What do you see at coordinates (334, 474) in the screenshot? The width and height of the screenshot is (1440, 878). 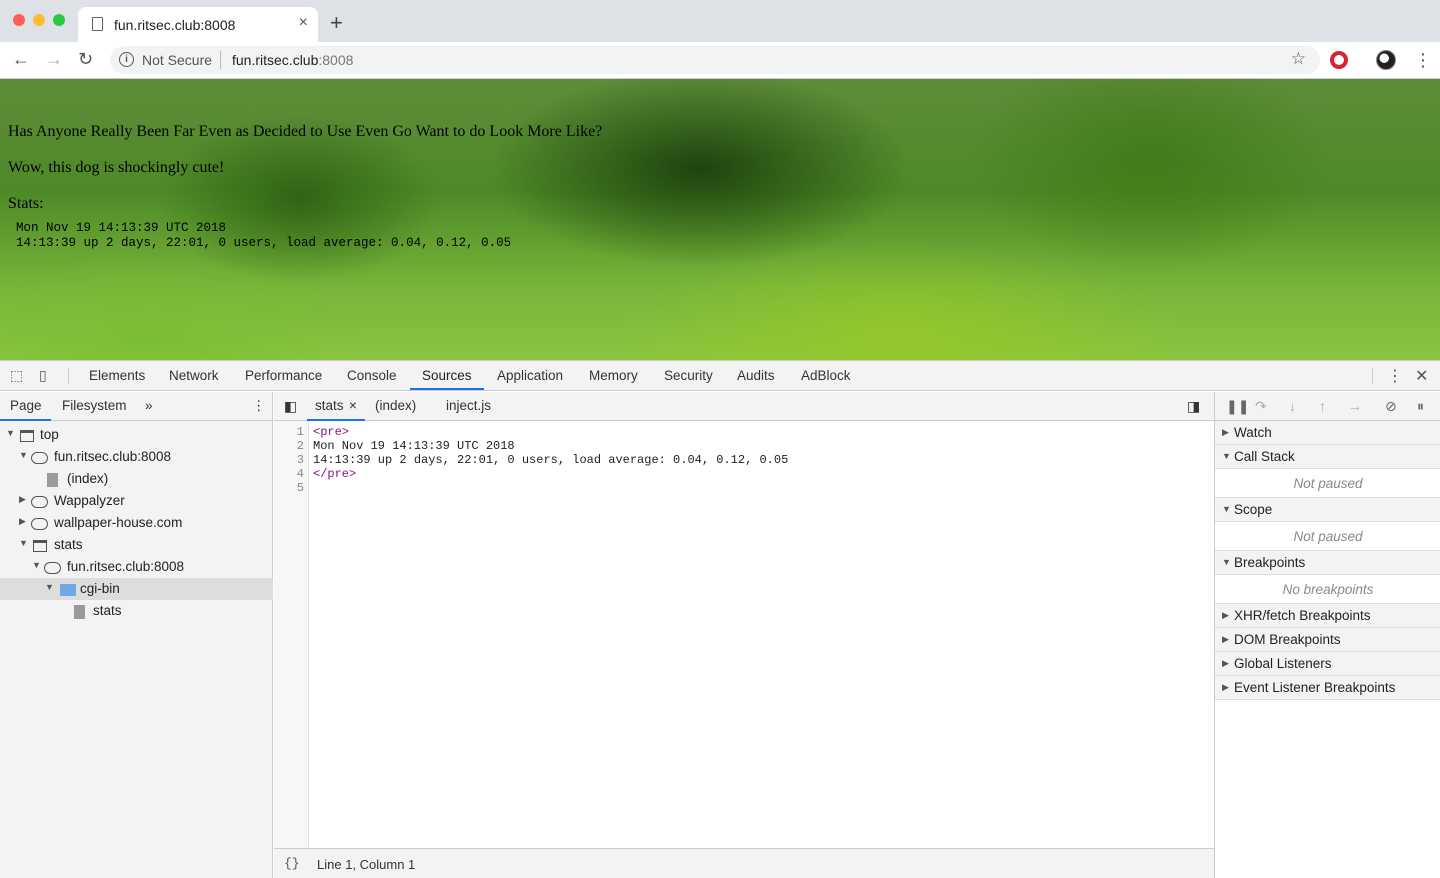 I see `code-line: </pre>` at bounding box center [334, 474].